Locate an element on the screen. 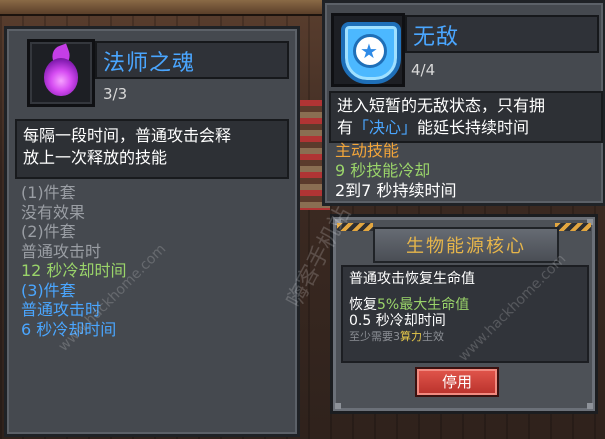 This screenshot has width=605, height=439. skill-description: 进入短暂的无敌状态，只有拥 有「决心」能延长持续时间 is located at coordinates (466, 117).